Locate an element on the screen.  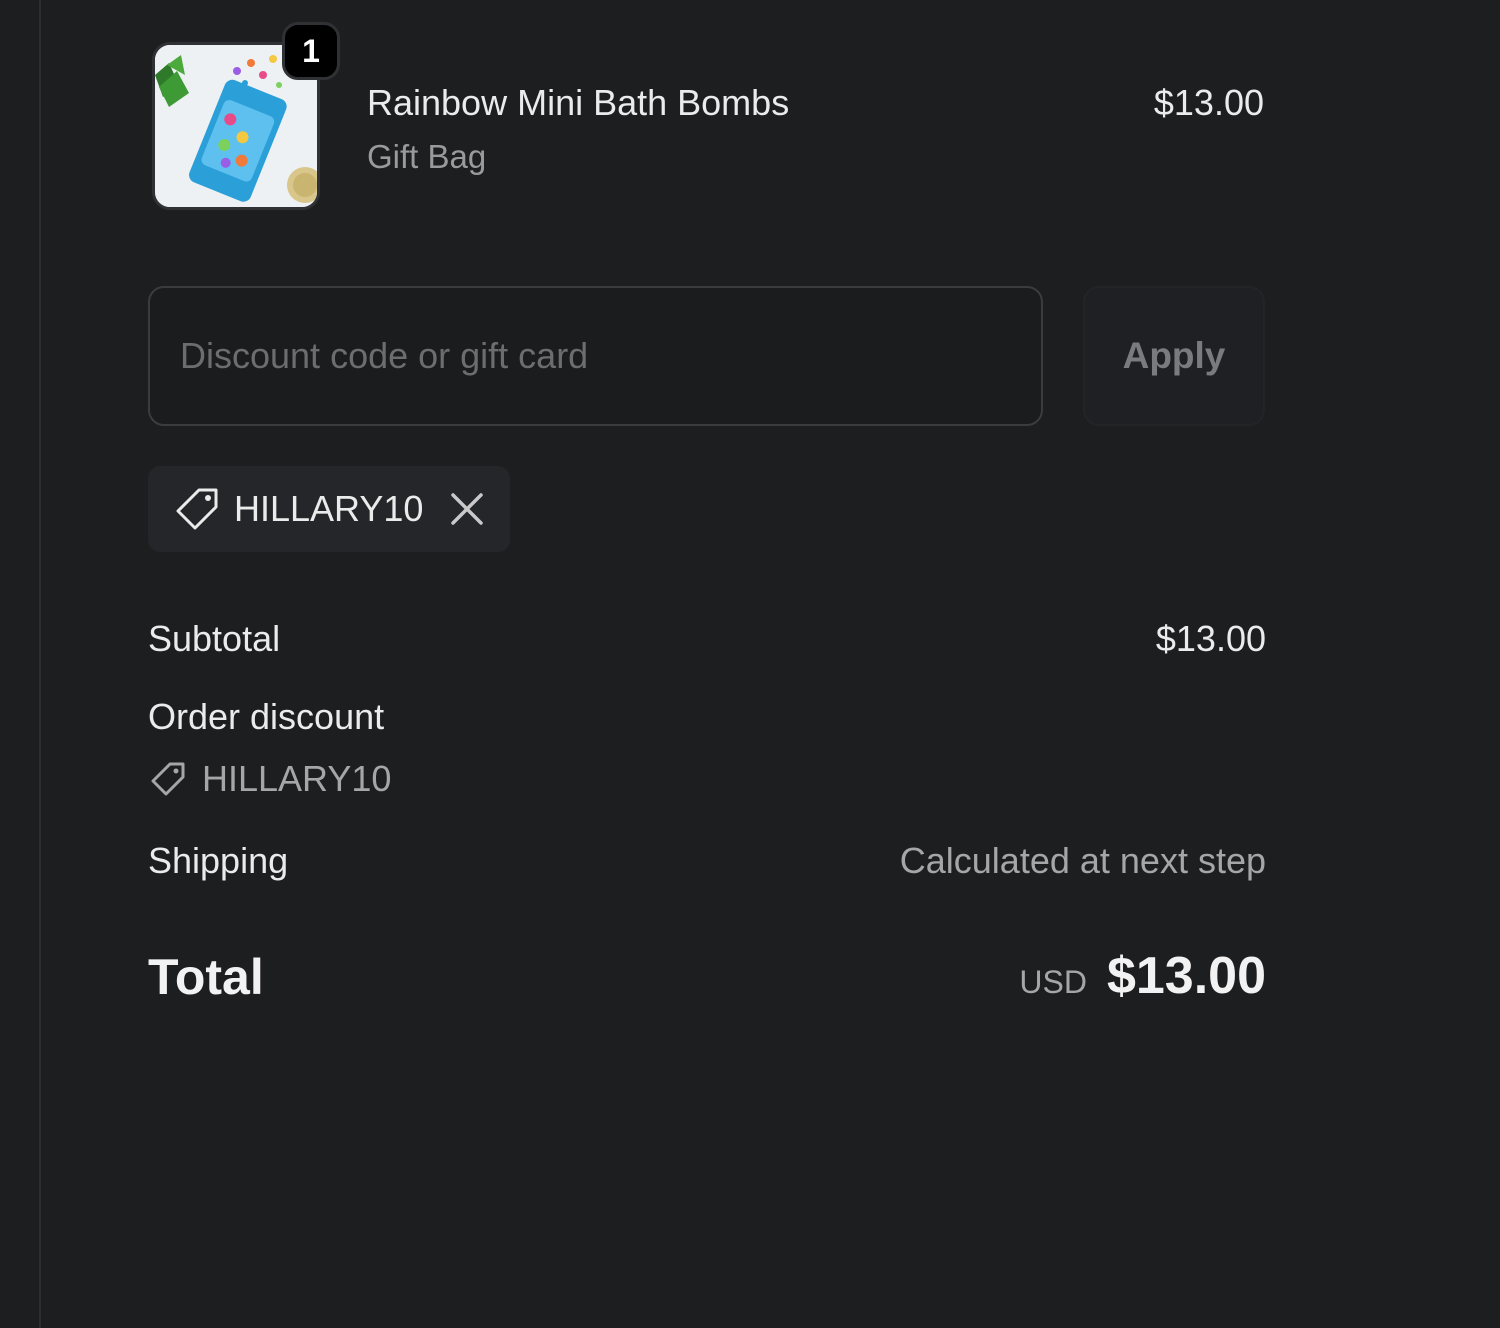
product-variant: Gift Bag is located at coordinates (427, 156).